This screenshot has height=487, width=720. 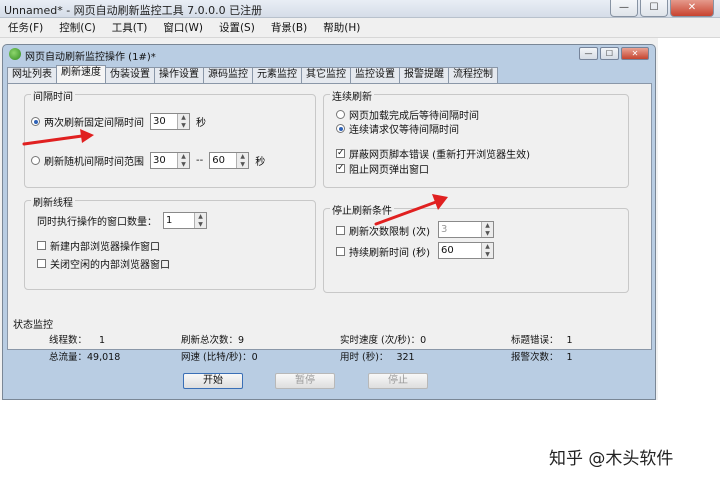 I want to click on refresh-count-limit-checkbox, so click(x=340, y=230).